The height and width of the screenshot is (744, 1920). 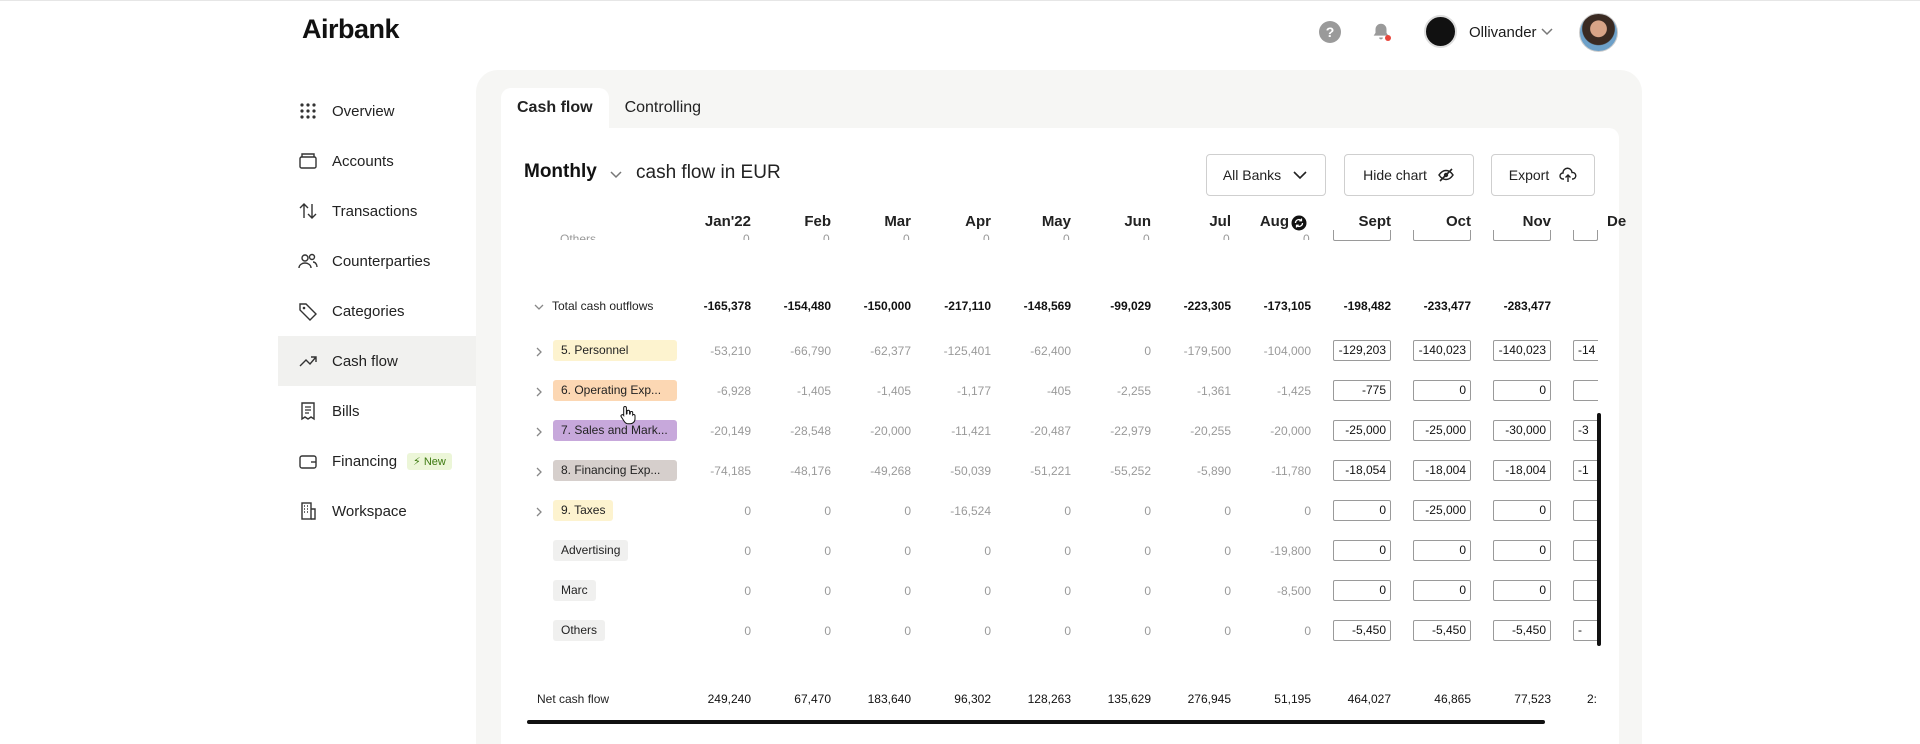 What do you see at coordinates (663, 108) in the screenshot?
I see `tab-controlling: Controlling` at bounding box center [663, 108].